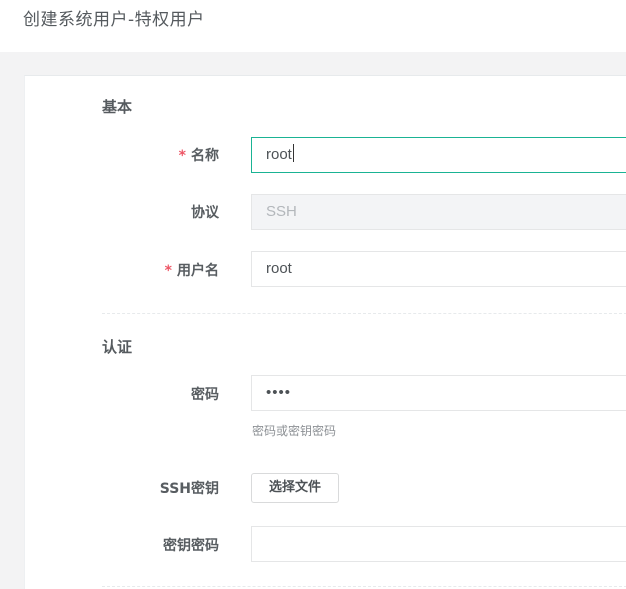  Describe the element at coordinates (205, 156) in the screenshot. I see `name-label-text: 名称` at that location.